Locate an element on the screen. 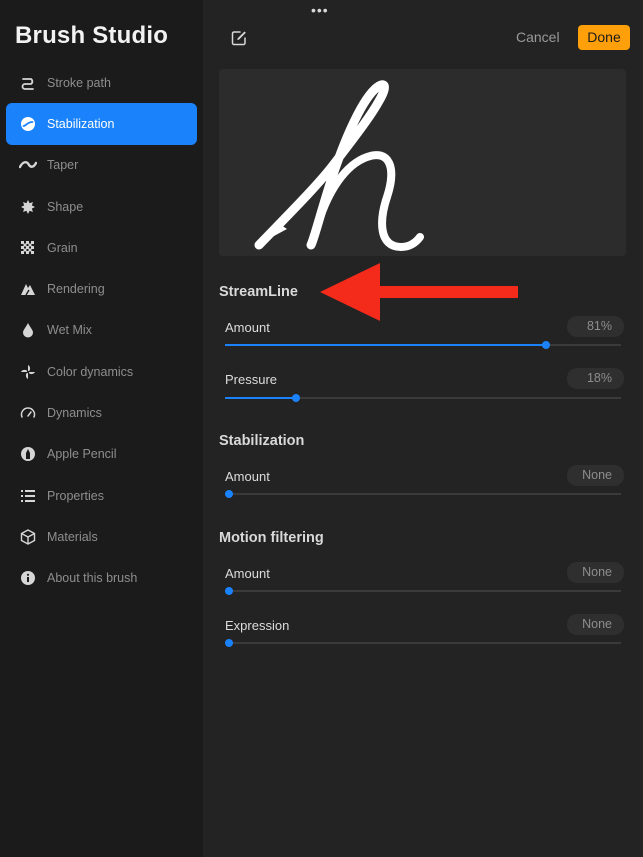 The width and height of the screenshot is (643, 857). sidebar-item-color-dynamics: Color dynamics is located at coordinates (101, 371).